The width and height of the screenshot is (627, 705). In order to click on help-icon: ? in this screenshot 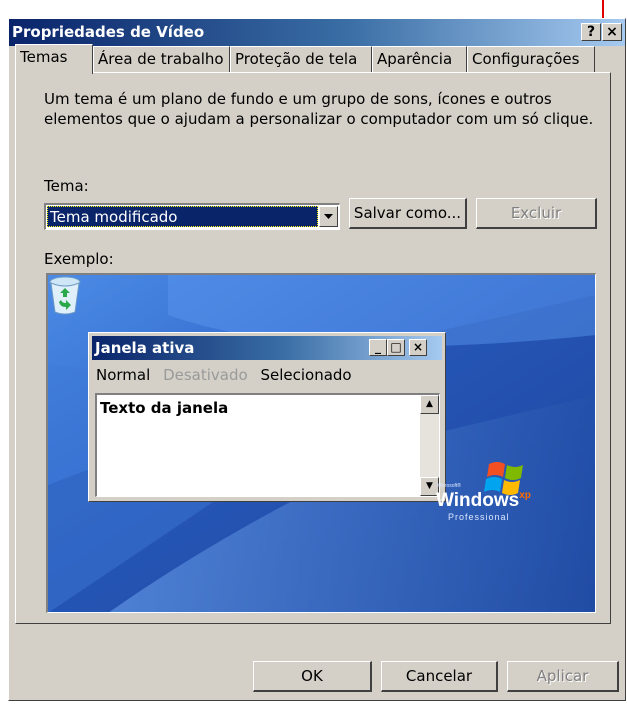, I will do `click(591, 32)`.